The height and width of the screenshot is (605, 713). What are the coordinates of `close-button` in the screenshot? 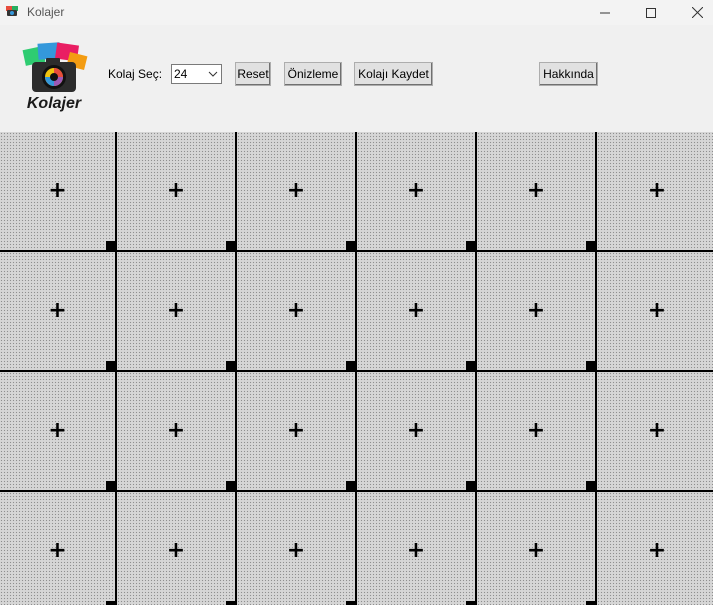 It's located at (693, 12).